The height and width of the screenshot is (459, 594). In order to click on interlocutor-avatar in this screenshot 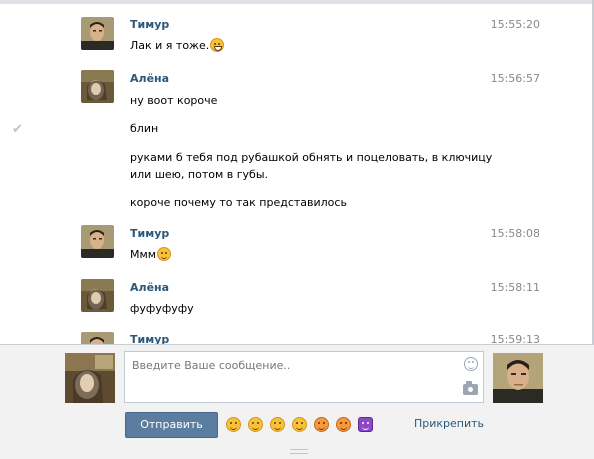, I will do `click(518, 378)`.